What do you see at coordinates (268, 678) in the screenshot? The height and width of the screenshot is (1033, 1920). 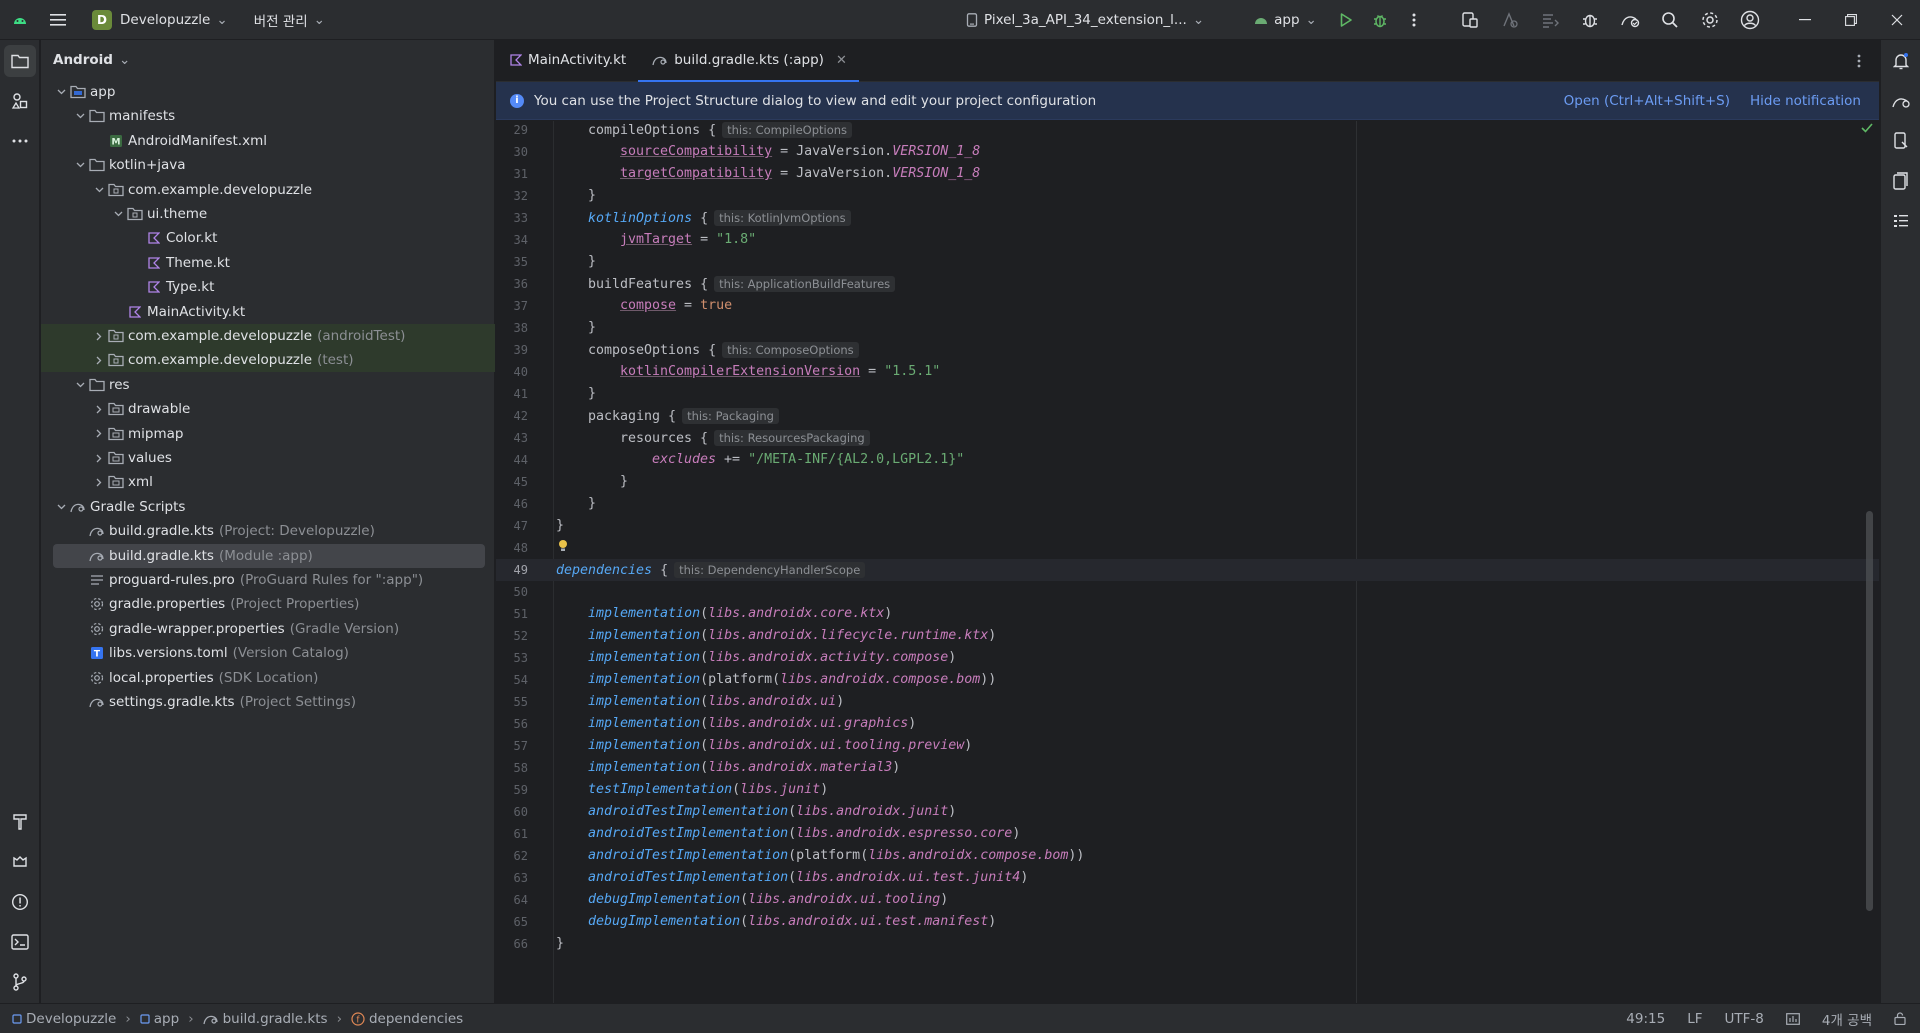 I see `tree-item: local.properties (SDK Location)` at bounding box center [268, 678].